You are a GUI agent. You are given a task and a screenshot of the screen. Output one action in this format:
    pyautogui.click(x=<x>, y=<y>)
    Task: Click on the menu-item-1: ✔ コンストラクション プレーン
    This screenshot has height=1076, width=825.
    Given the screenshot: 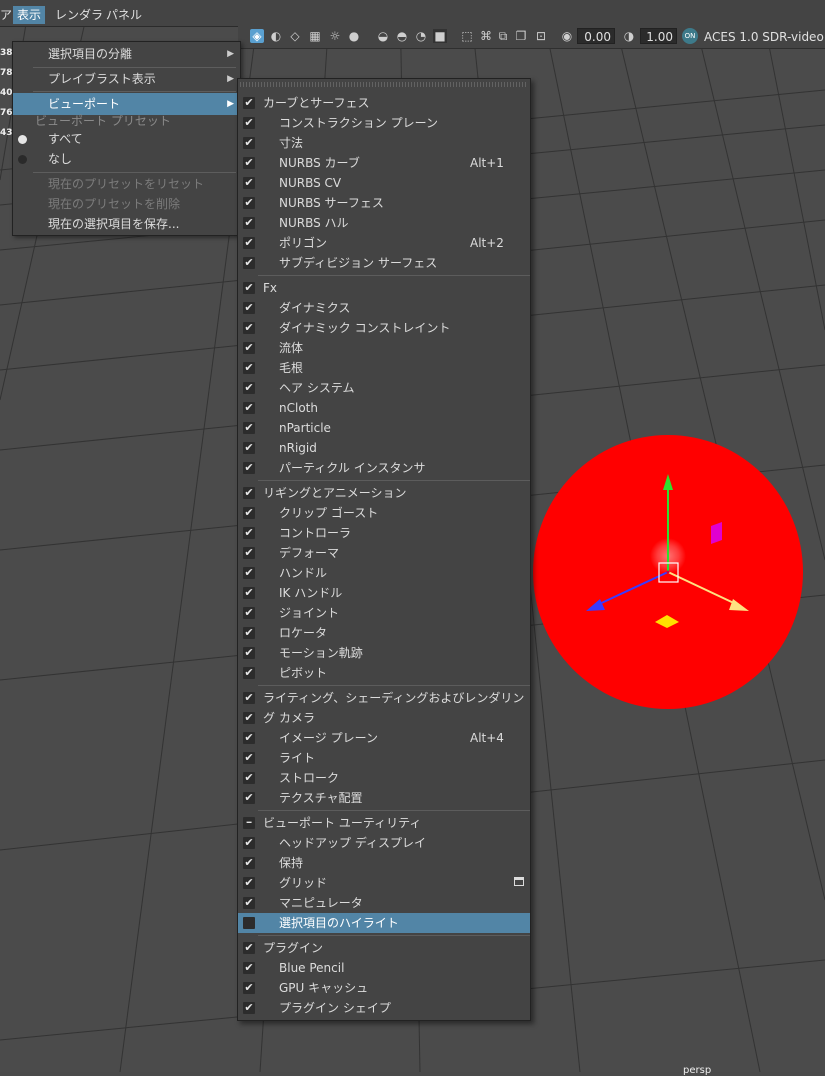 What is the action you would take?
    pyautogui.click(x=384, y=123)
    